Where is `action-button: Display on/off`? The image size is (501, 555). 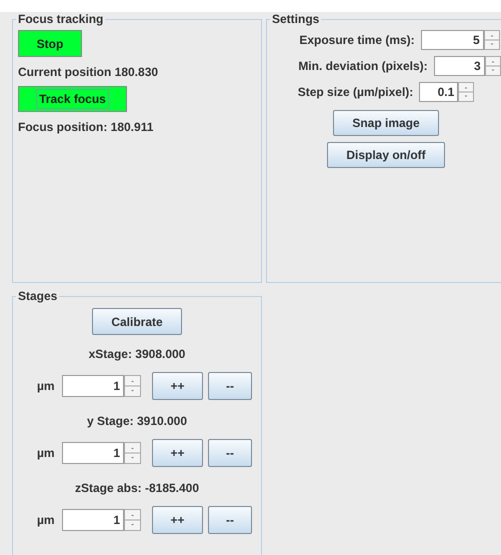
action-button: Display on/off is located at coordinates (386, 155).